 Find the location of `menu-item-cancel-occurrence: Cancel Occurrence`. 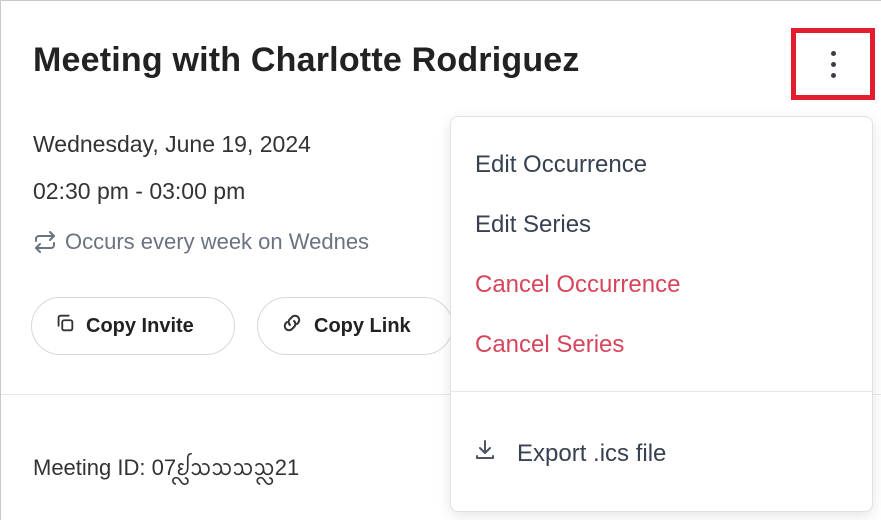

menu-item-cancel-occurrence: Cancel Occurrence is located at coordinates (577, 285).